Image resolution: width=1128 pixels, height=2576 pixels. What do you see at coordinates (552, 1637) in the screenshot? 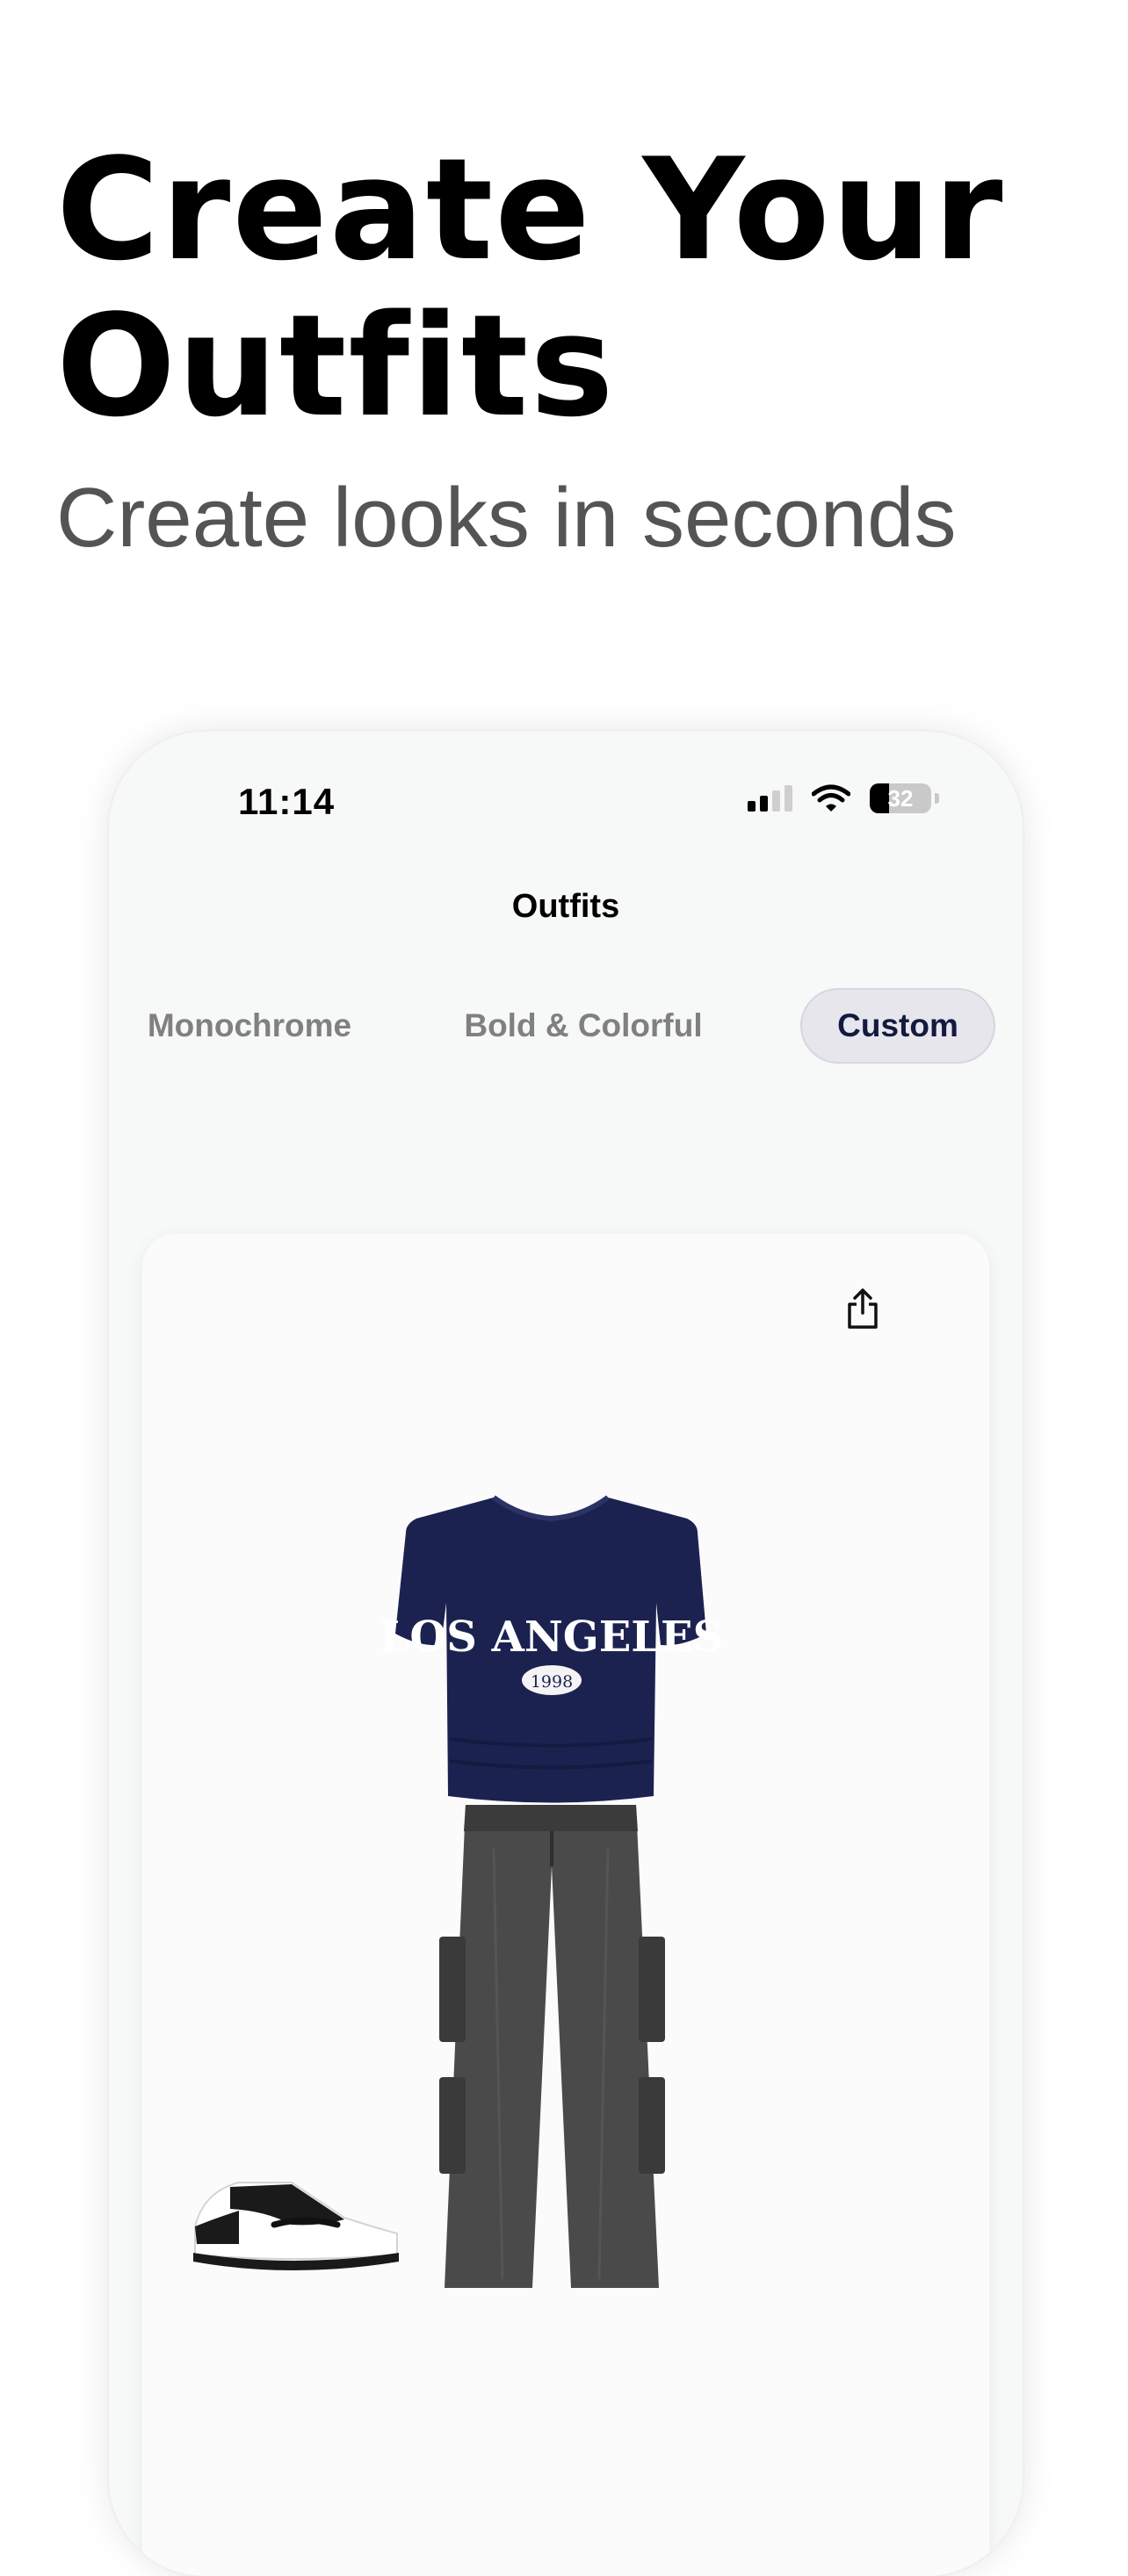
I see `tshirt-print-text: LOS ANGELES` at bounding box center [552, 1637].